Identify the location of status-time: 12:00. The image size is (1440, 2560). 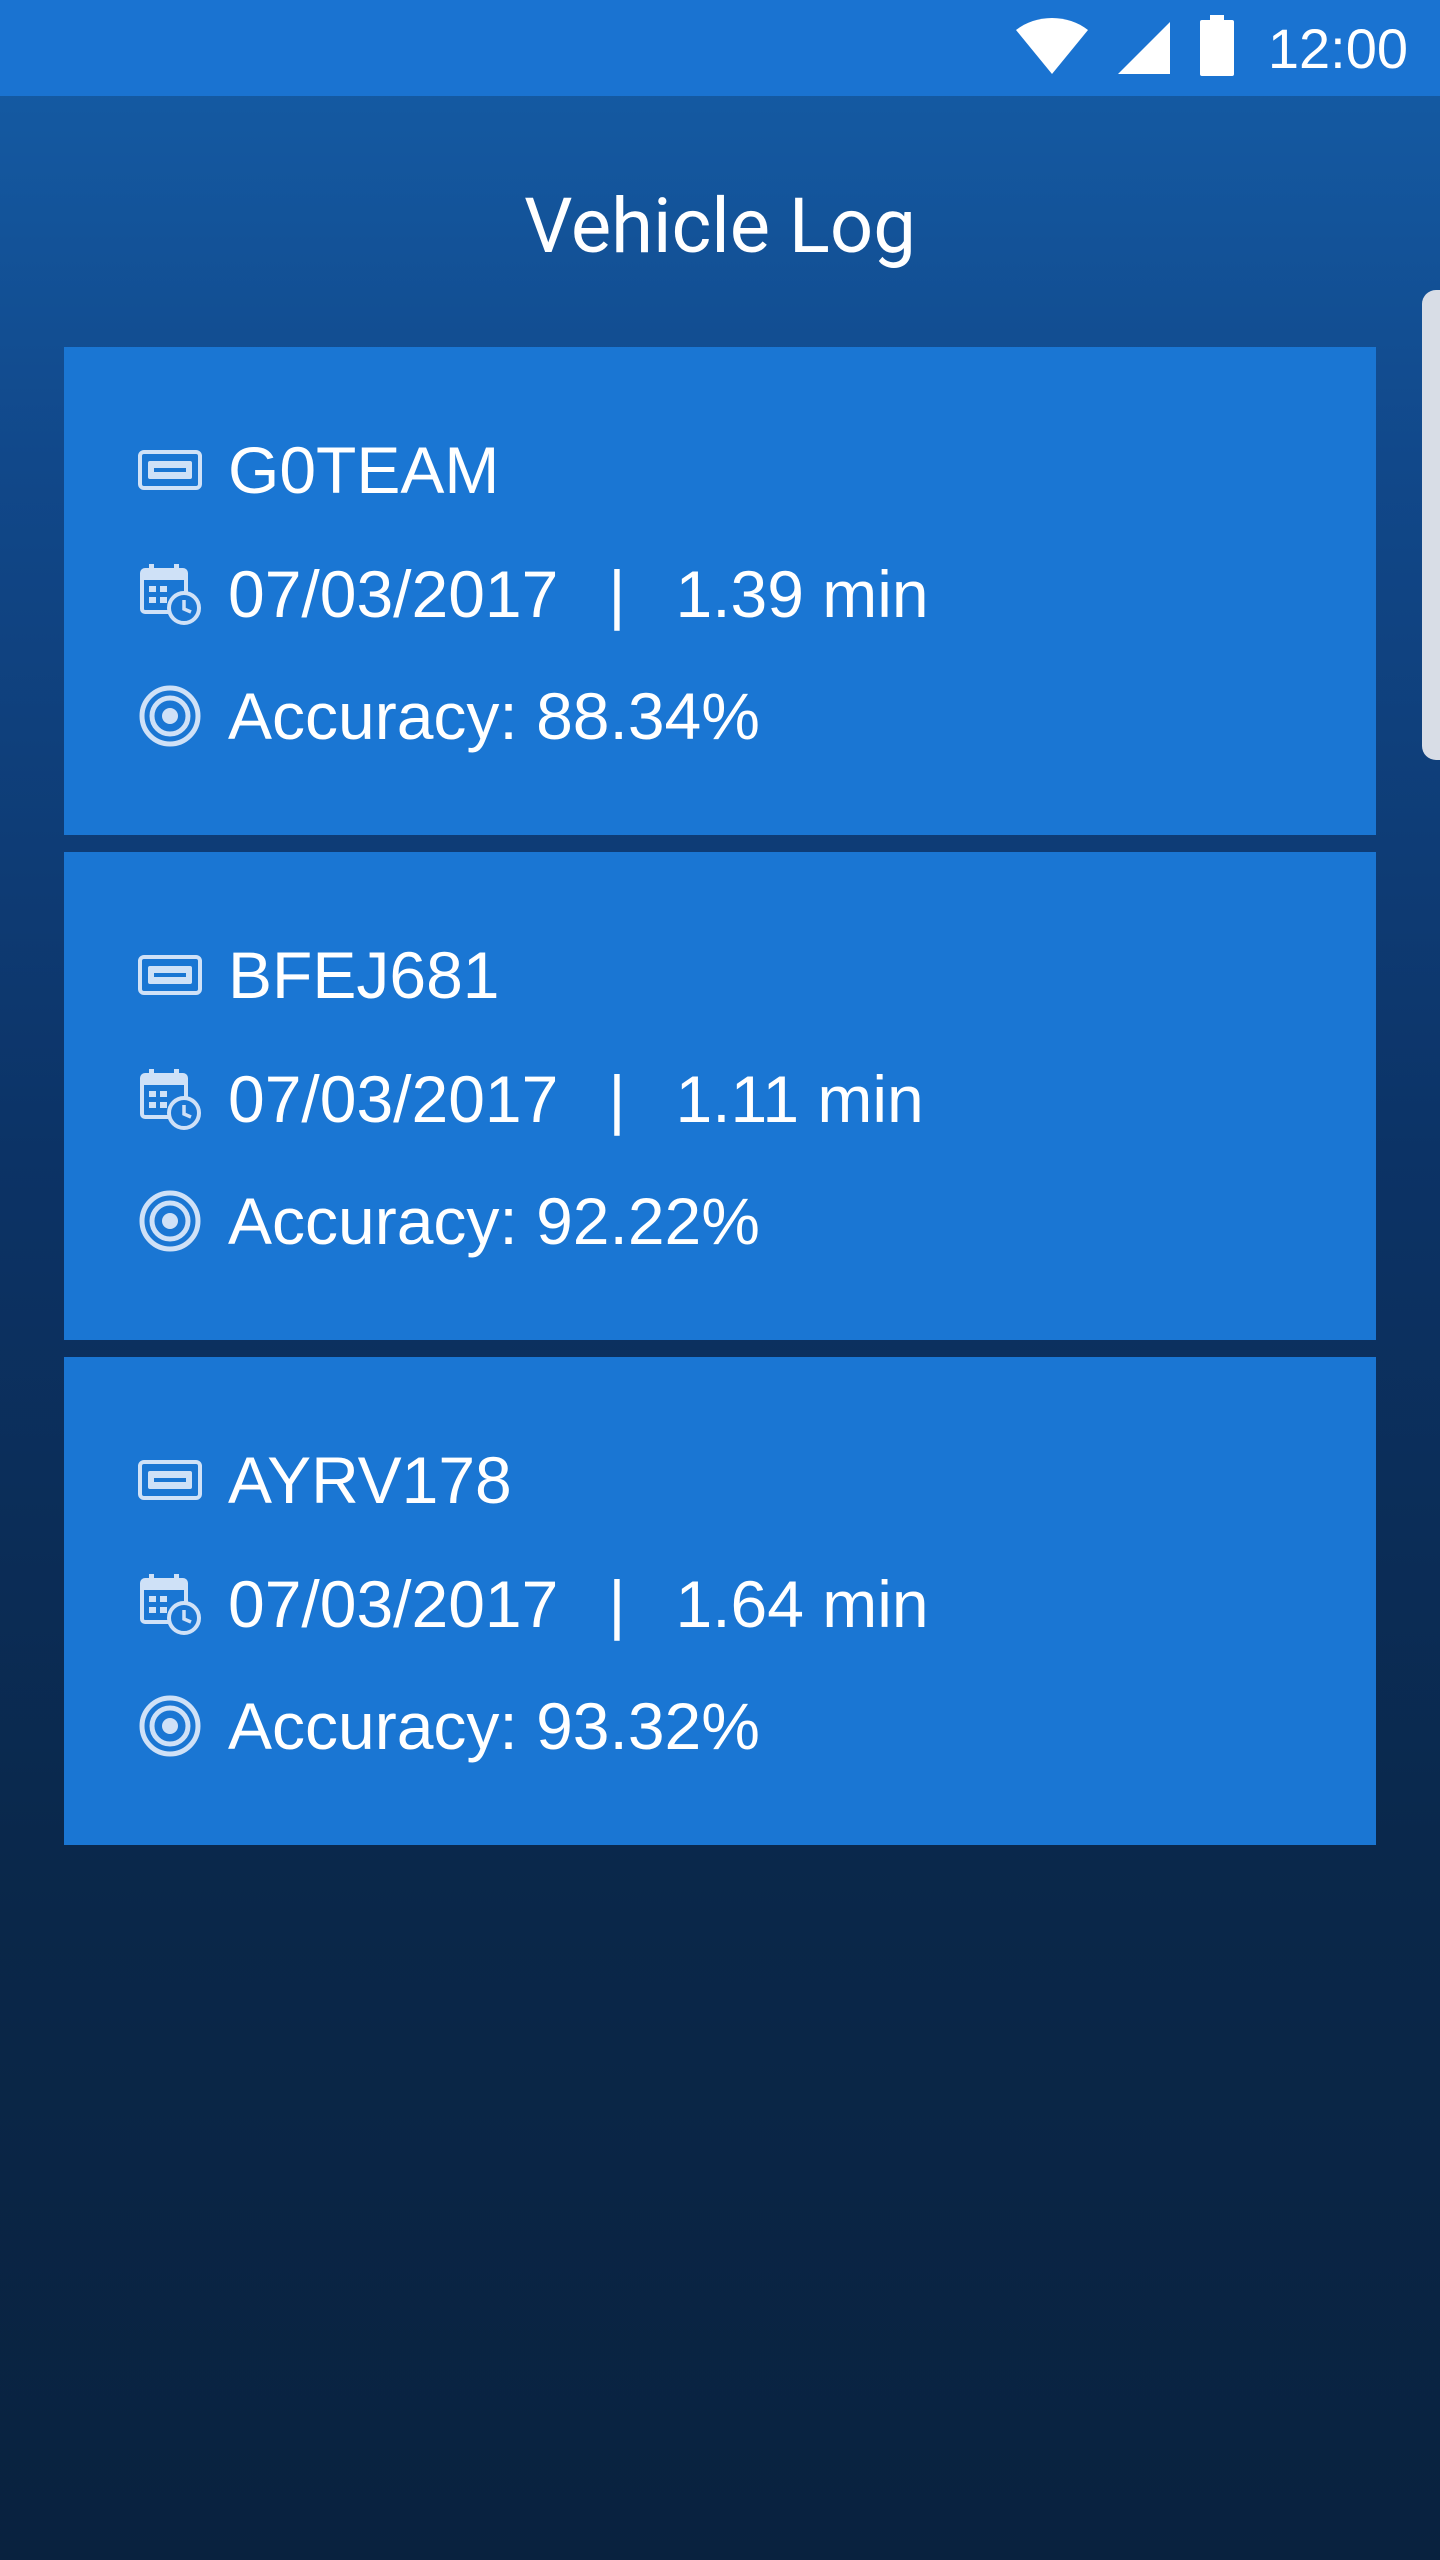
(1337, 48).